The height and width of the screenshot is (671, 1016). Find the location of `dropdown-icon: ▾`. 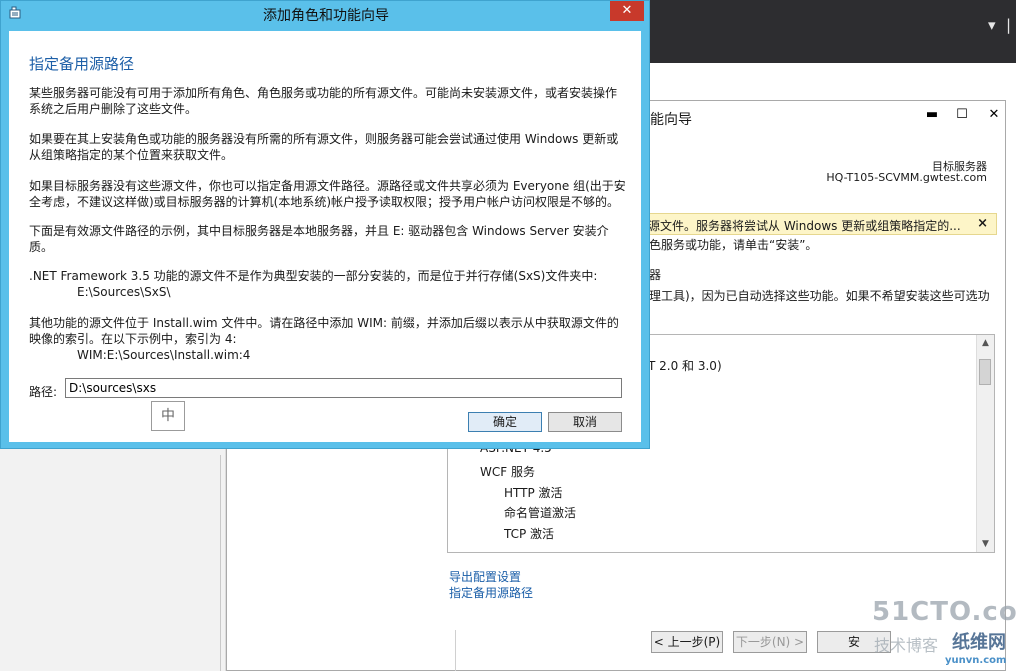

dropdown-icon: ▾ is located at coordinates (992, 25).